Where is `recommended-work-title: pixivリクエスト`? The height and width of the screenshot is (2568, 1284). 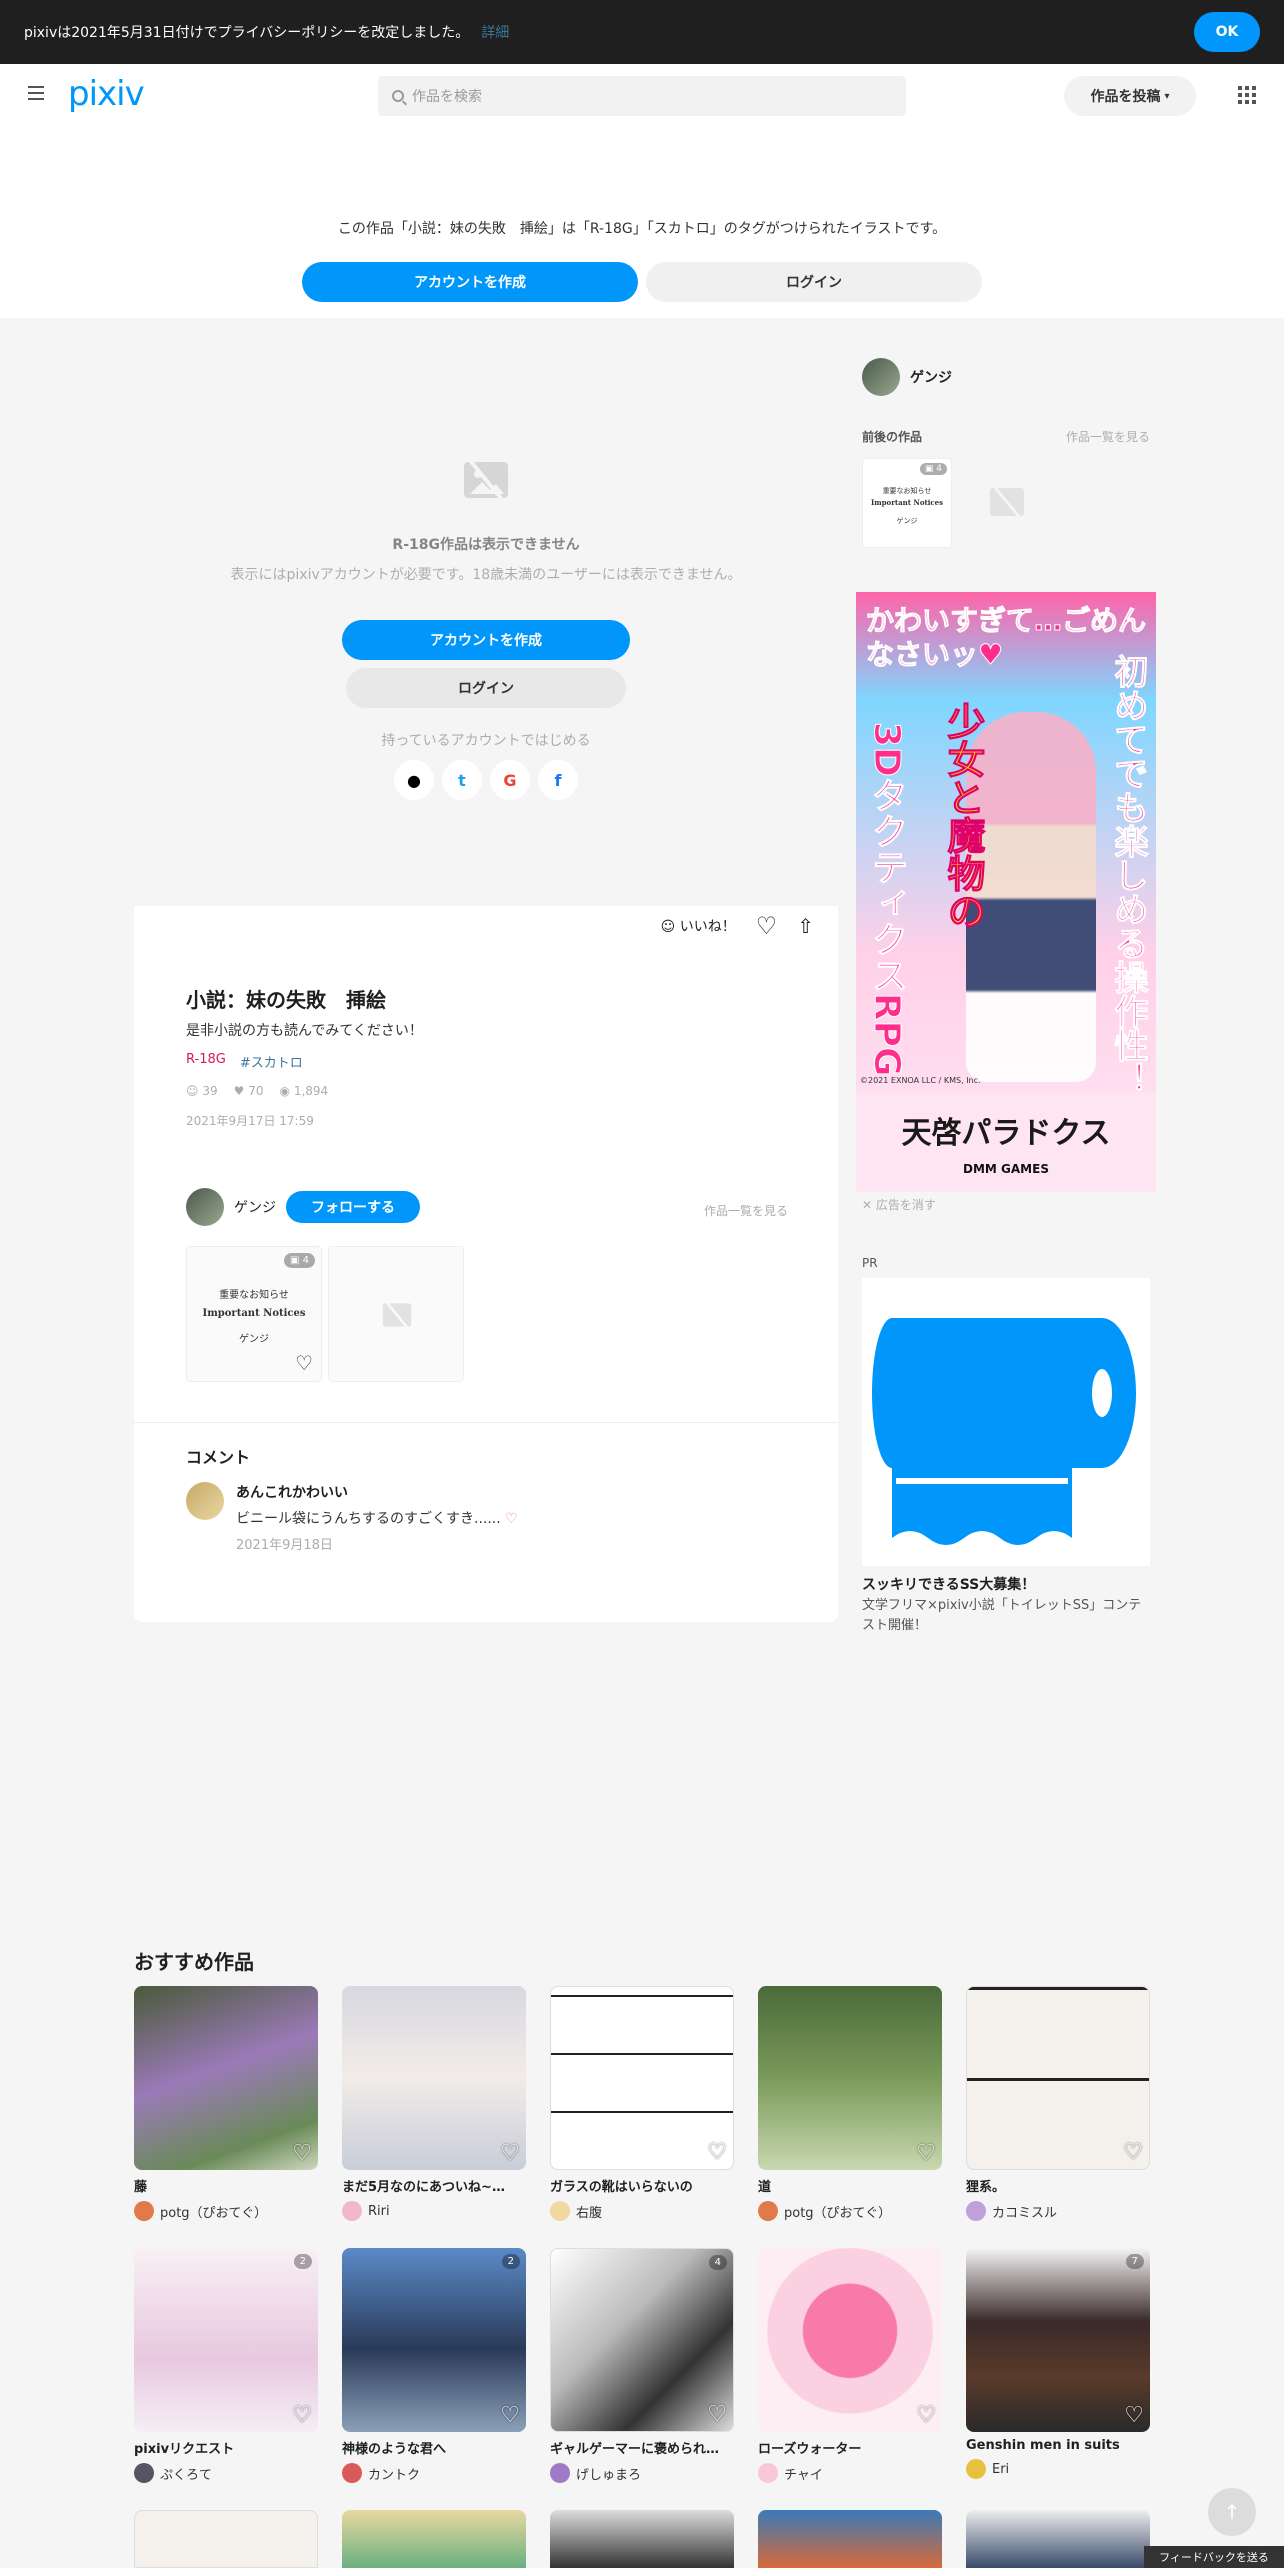 recommended-work-title: pixivリクエスト is located at coordinates (226, 2447).